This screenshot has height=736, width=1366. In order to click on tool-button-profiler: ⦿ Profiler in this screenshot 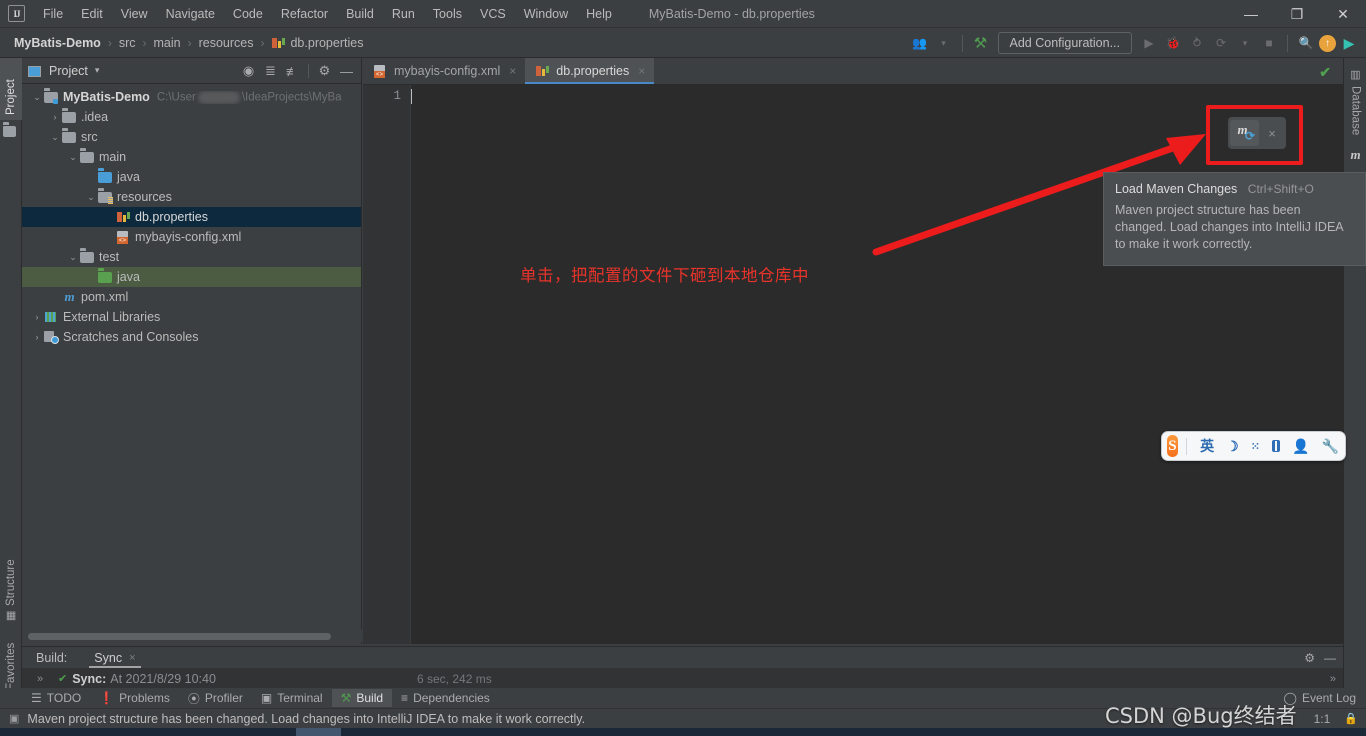, I will do `click(215, 698)`.